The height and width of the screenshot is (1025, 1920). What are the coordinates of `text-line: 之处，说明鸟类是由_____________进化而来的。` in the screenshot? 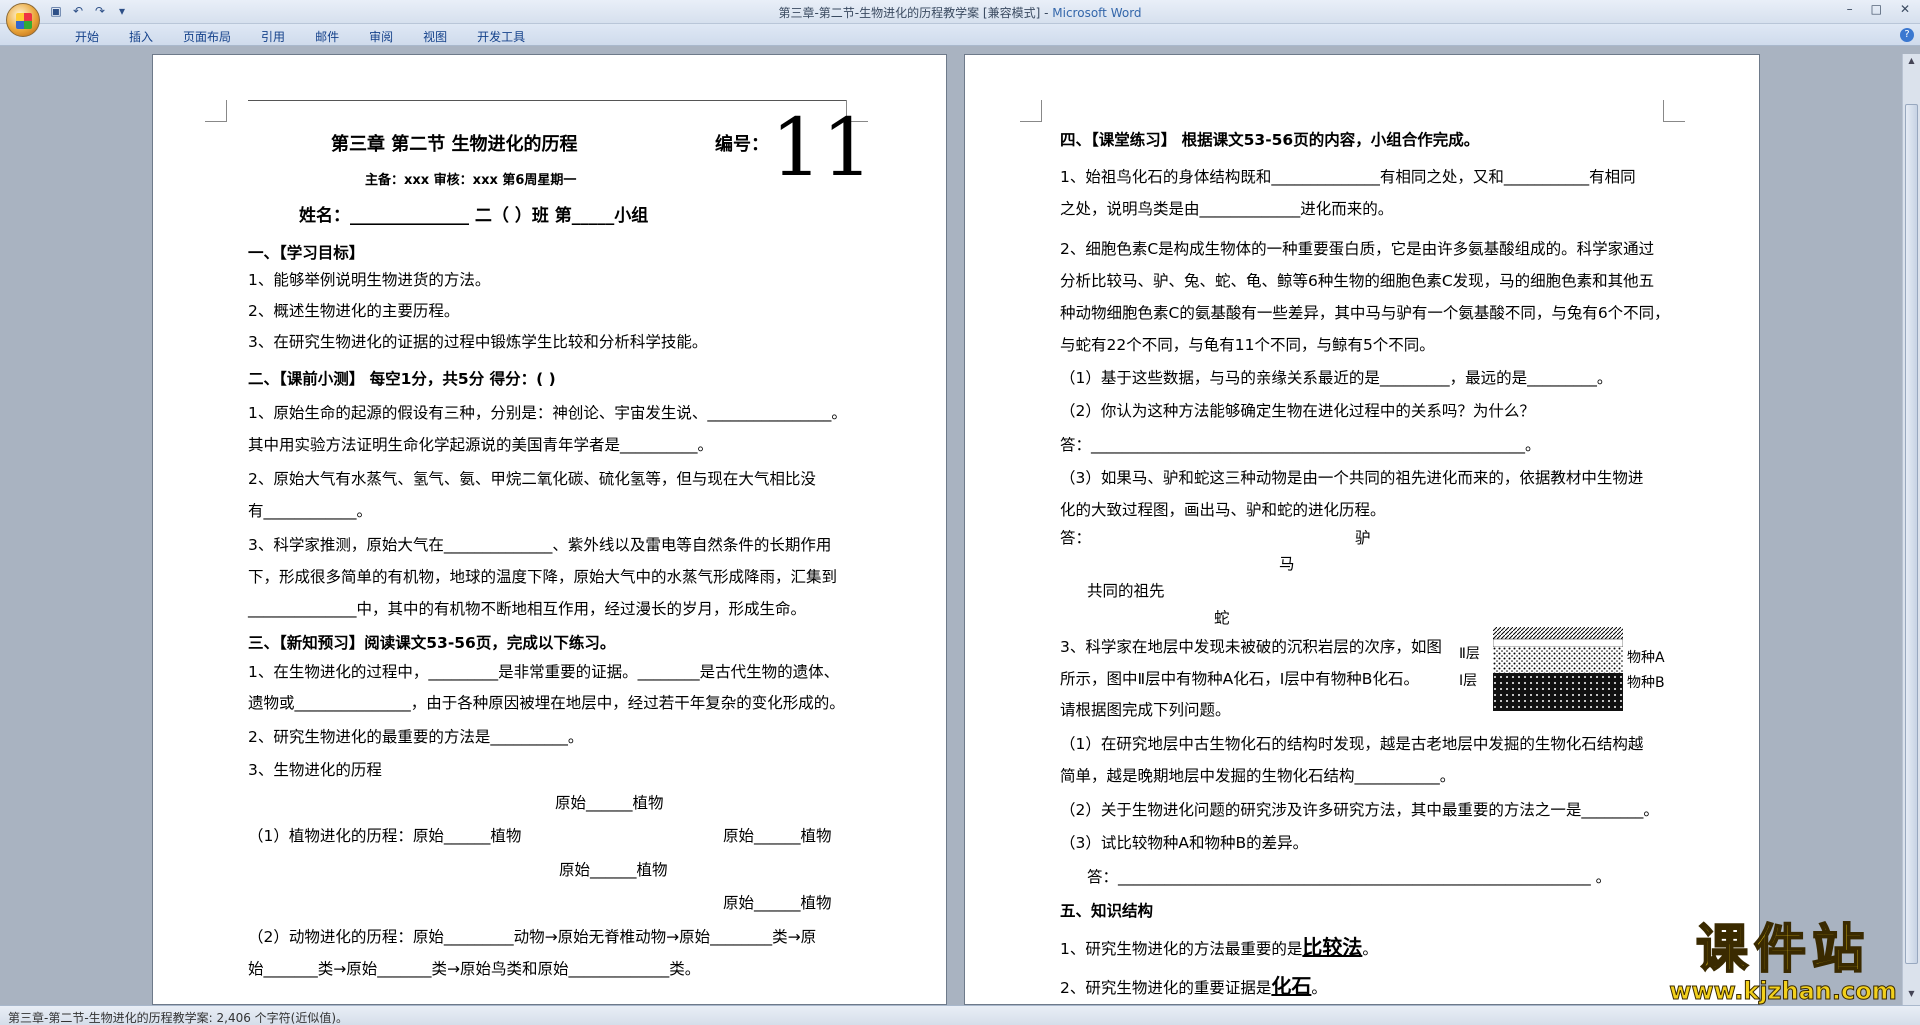 It's located at (1227, 209).